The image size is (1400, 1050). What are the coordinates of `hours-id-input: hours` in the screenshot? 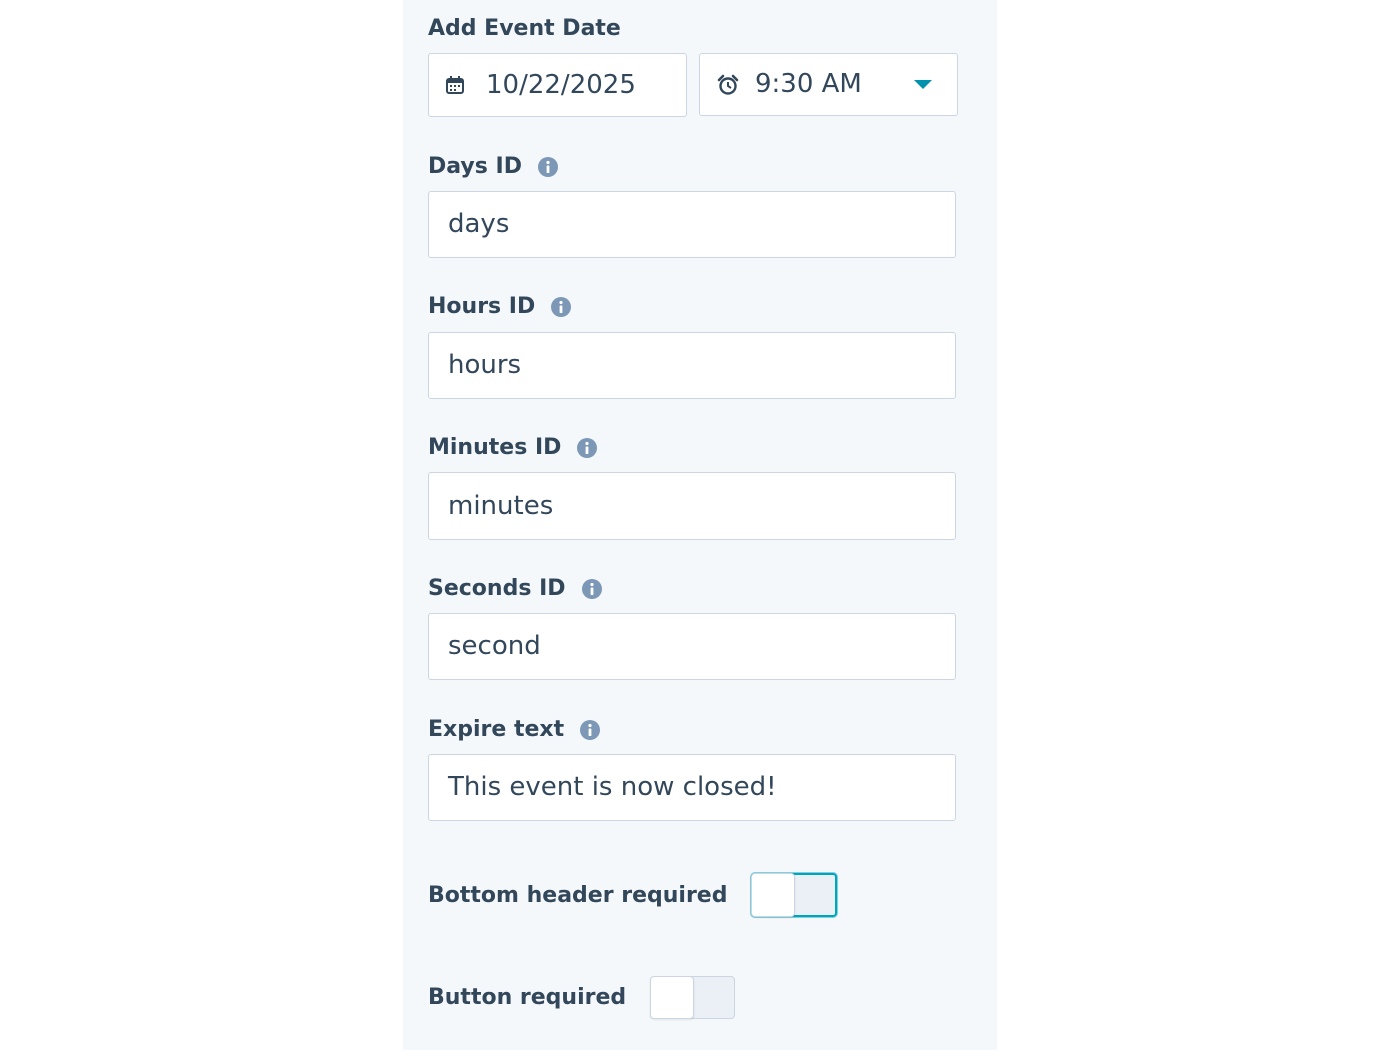 It's located at (692, 365).